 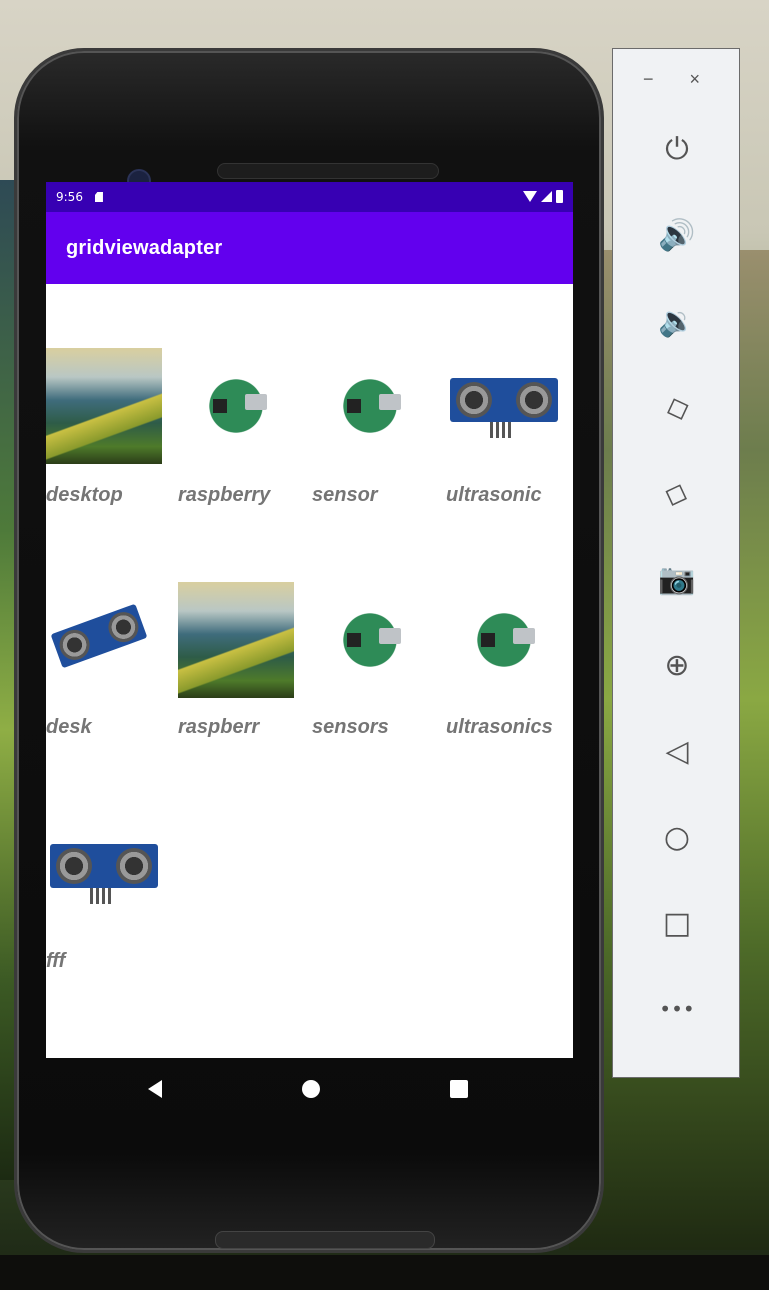 What do you see at coordinates (69, 727) in the screenshot?
I see `grid-item-label: desk` at bounding box center [69, 727].